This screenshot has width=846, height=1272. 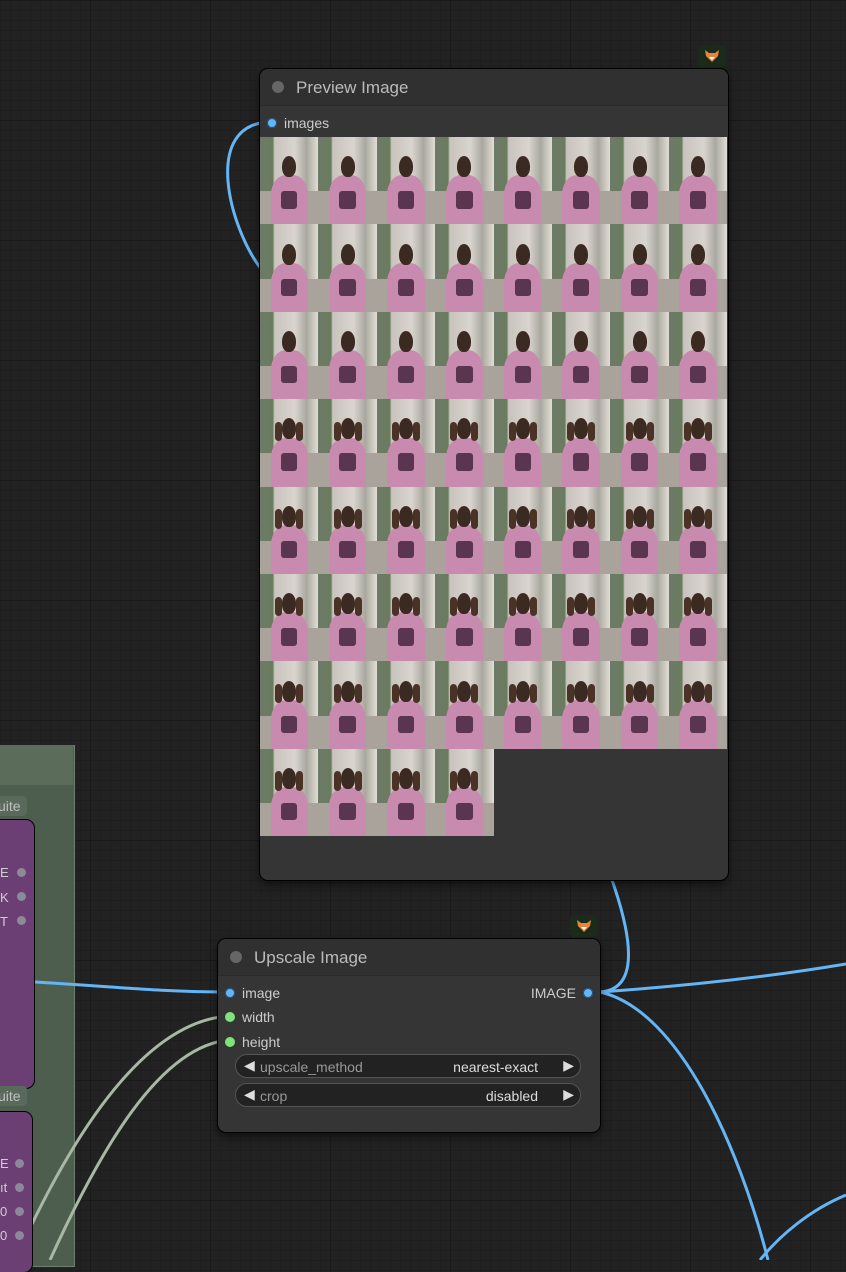 What do you see at coordinates (408, 1066) in the screenshot?
I see `upscale-method-combo: ◀ upscale_method nearest-exact ▶` at bounding box center [408, 1066].